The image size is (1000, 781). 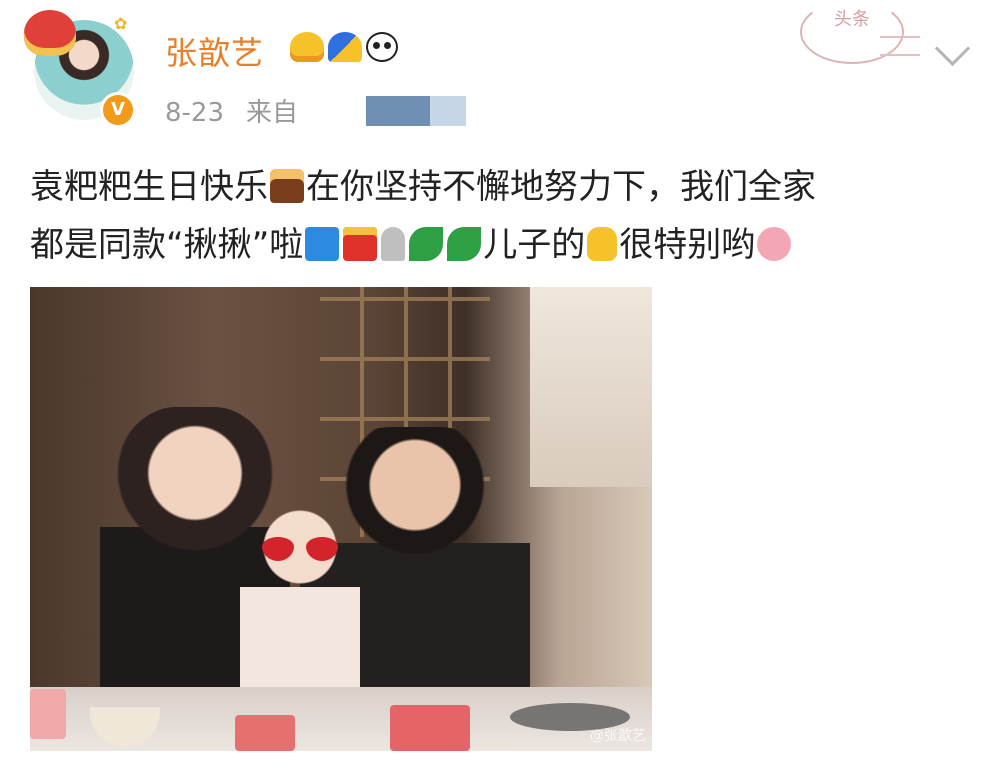 I want to click on text-segment: 儿子的, so click(x=534, y=245).